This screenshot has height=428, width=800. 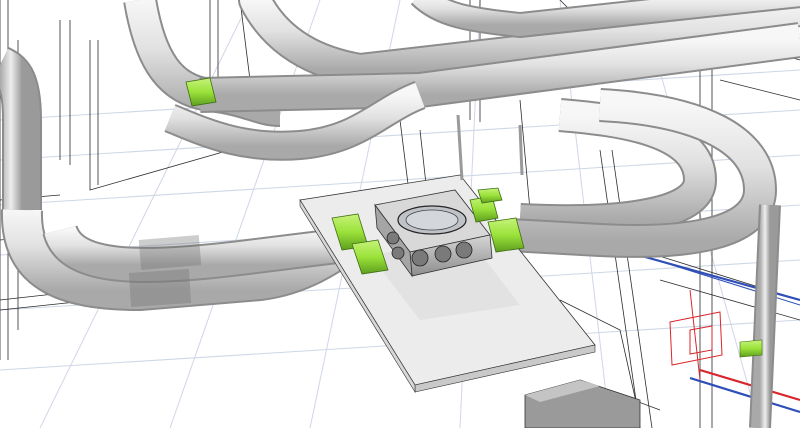 What do you see at coordinates (696, 338) in the screenshot?
I see `wall-panel-outline` at bounding box center [696, 338].